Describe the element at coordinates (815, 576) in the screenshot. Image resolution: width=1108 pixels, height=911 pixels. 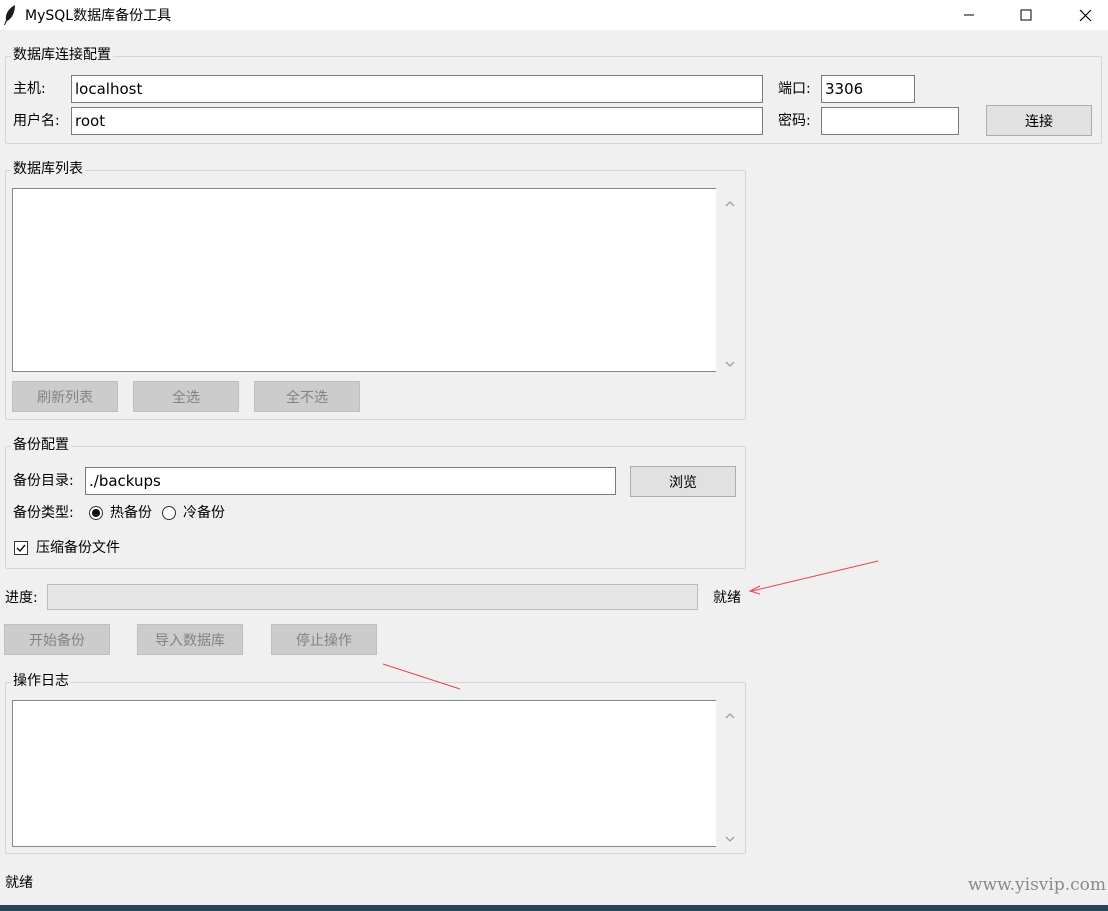
I see `annotation-arrow-line` at that location.